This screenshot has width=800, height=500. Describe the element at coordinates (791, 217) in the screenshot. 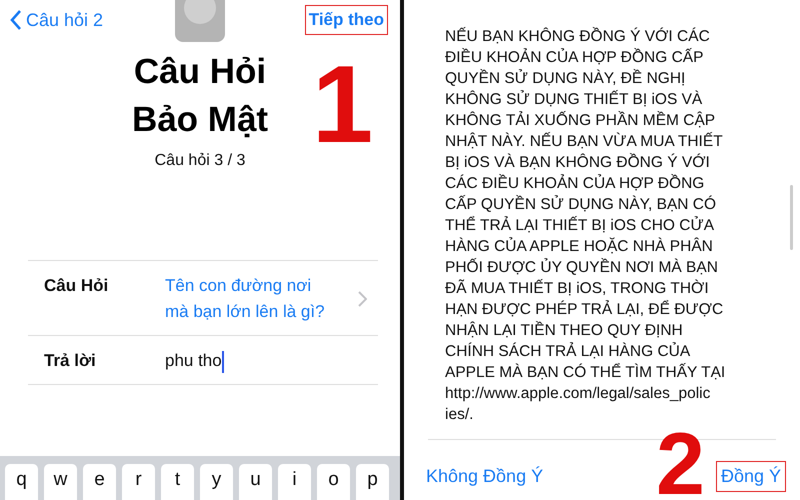

I see `scroll-bar` at that location.